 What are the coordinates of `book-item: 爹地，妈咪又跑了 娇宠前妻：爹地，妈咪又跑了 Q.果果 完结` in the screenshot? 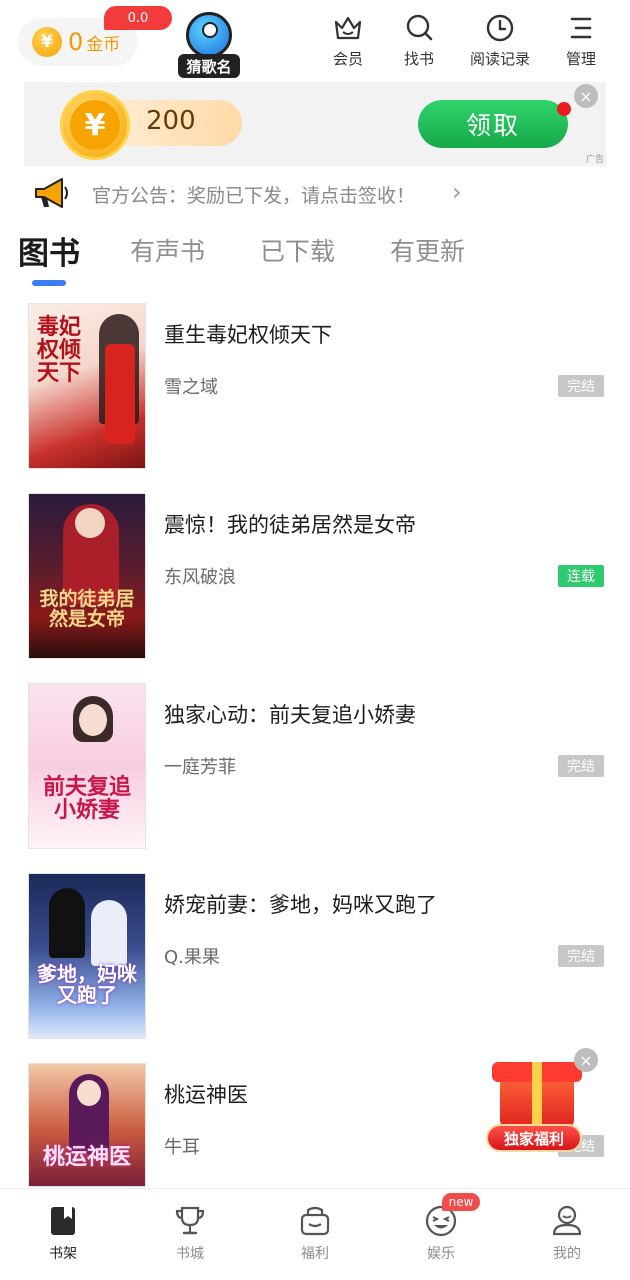 It's located at (315, 968).